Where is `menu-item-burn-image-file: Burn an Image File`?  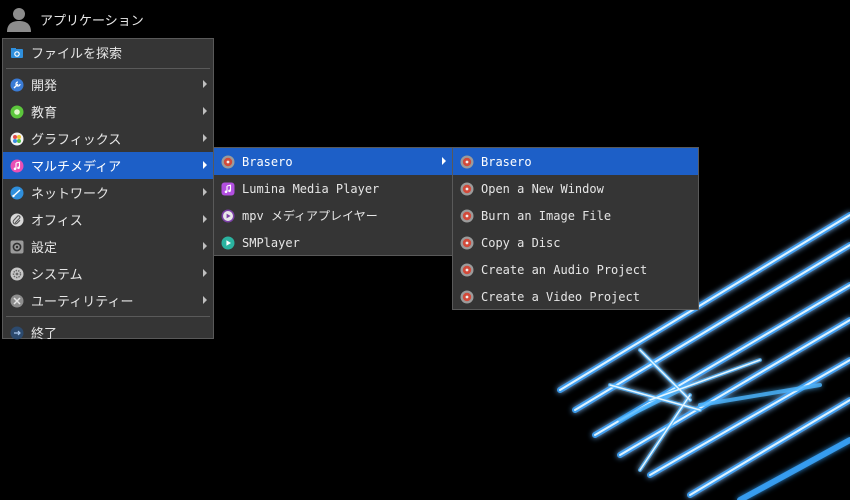
menu-item-burn-image-file: Burn an Image File is located at coordinates (575, 215).